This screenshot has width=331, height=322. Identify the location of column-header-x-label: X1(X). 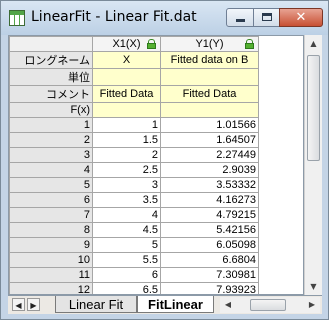
(126, 44).